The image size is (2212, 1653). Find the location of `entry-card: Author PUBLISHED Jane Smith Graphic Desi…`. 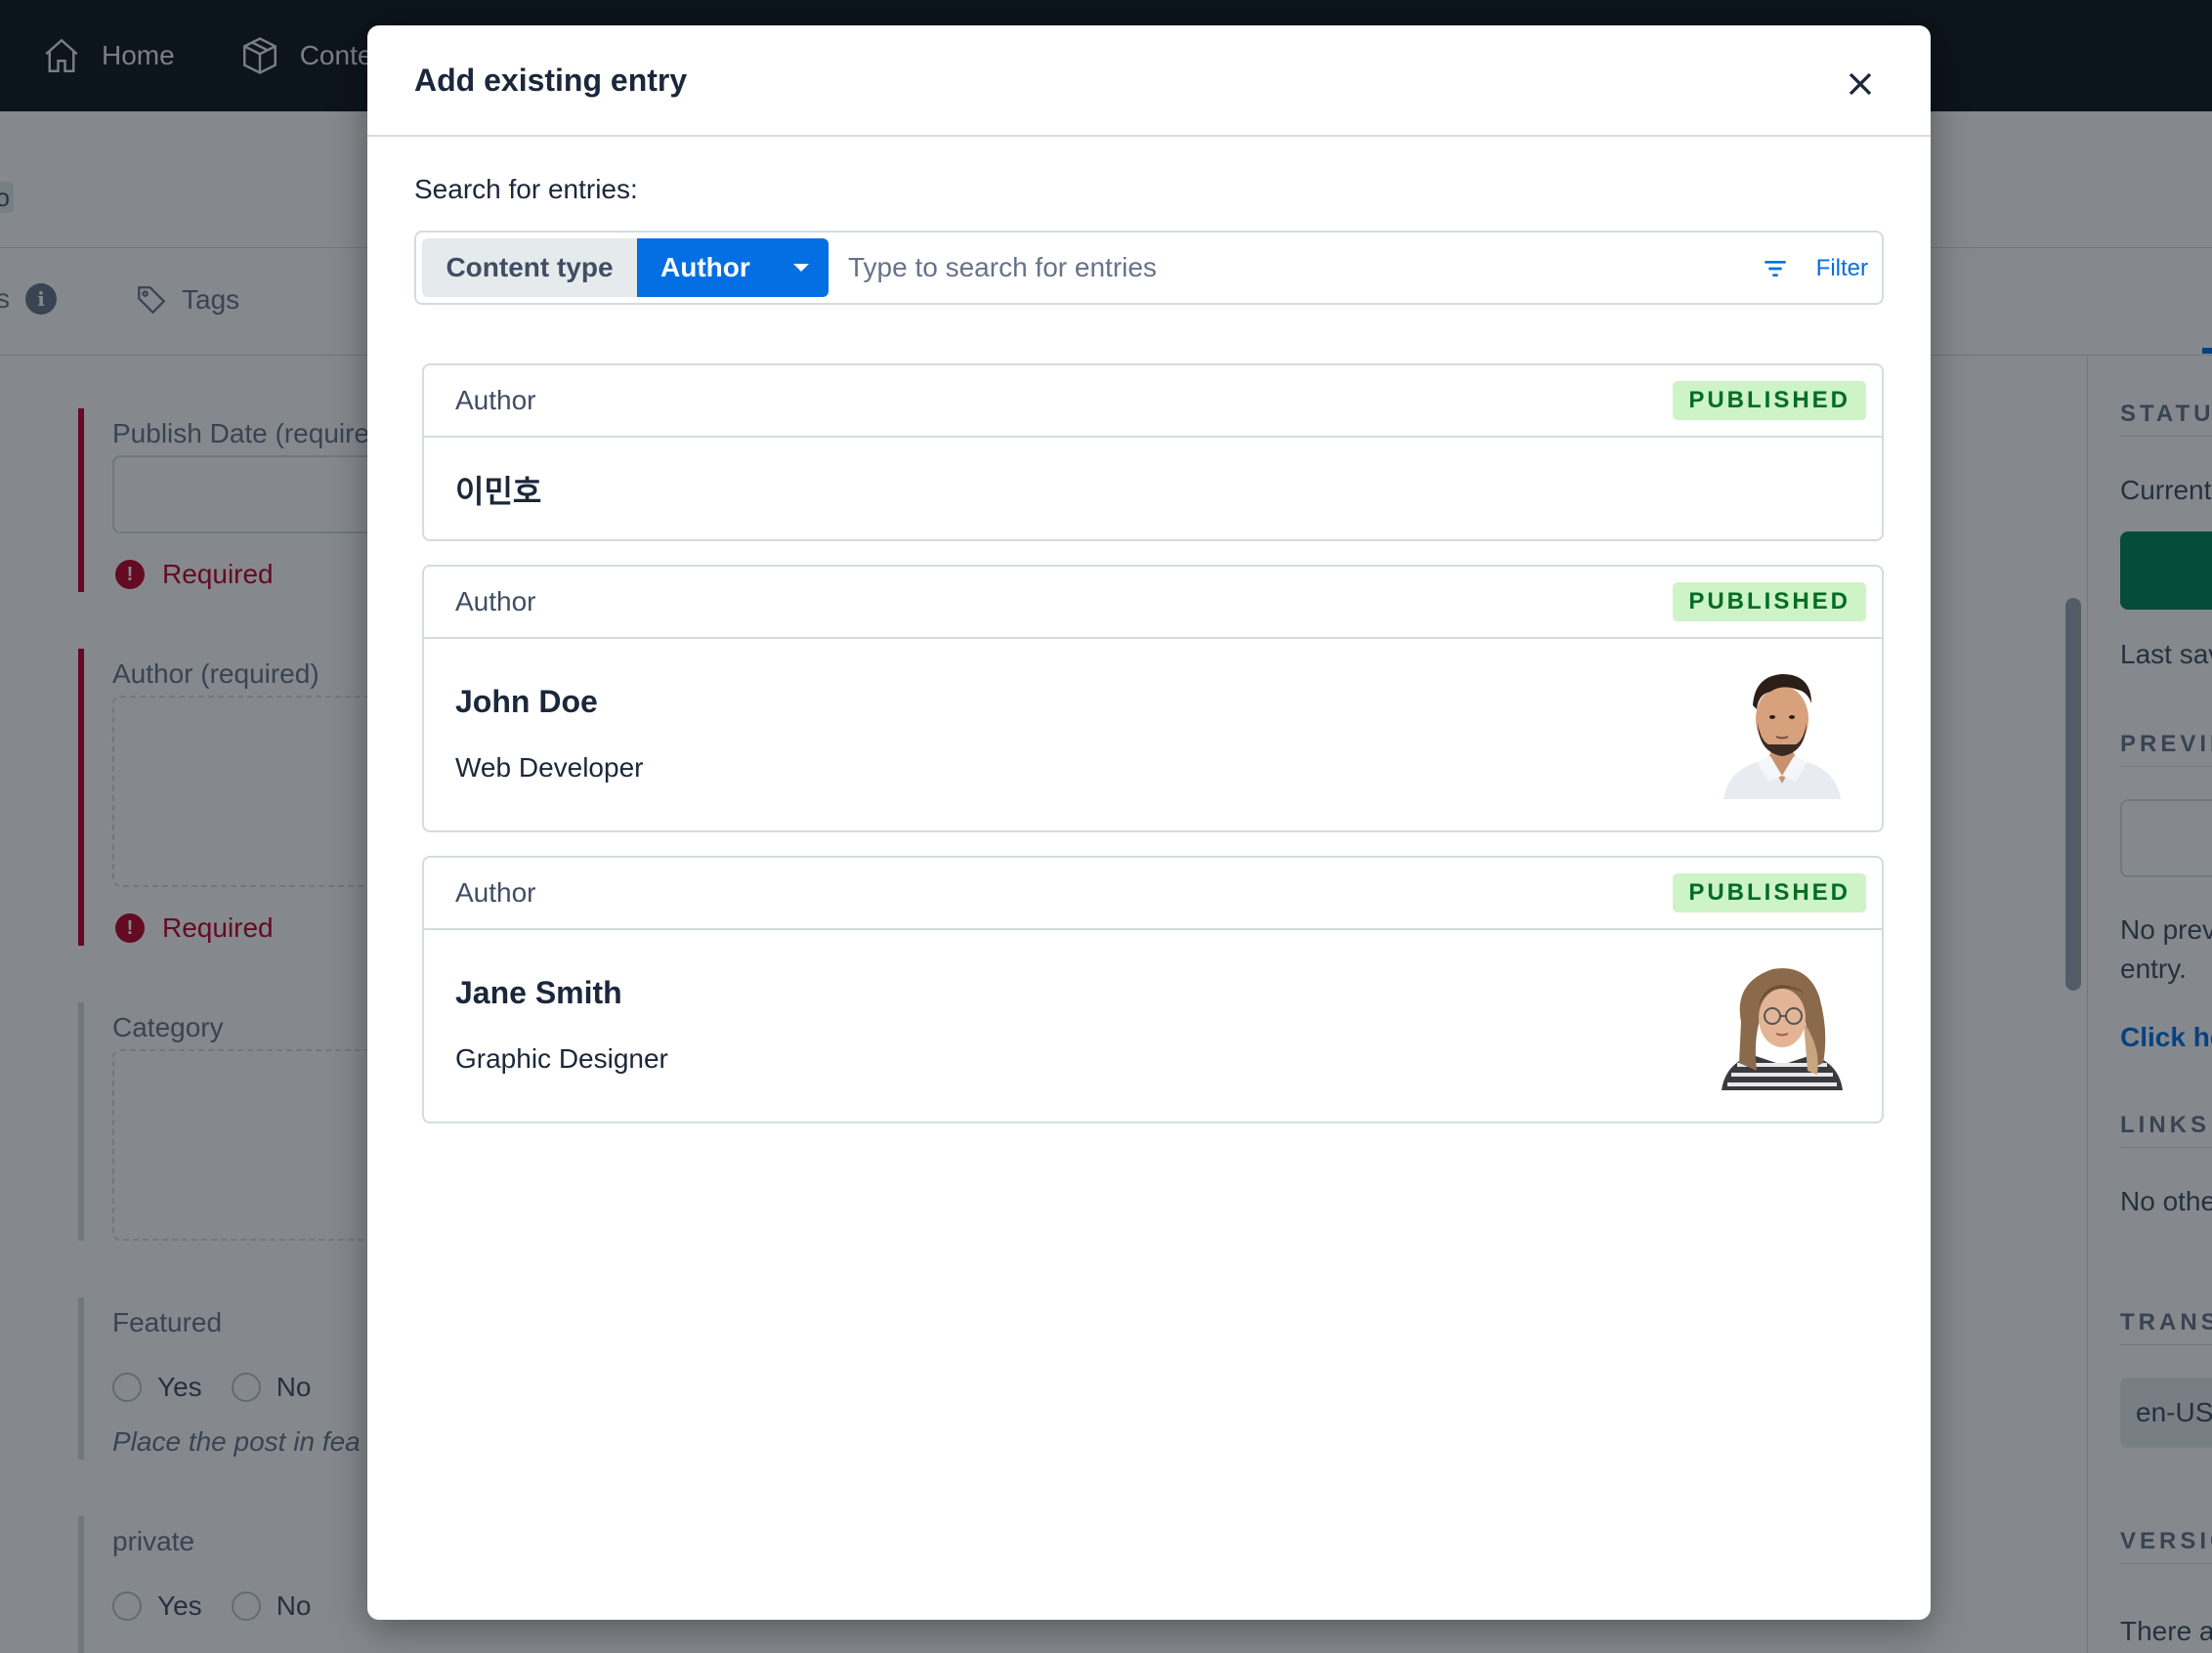

entry-card: Author PUBLISHED Jane Smith Graphic Desi… is located at coordinates (1153, 989).